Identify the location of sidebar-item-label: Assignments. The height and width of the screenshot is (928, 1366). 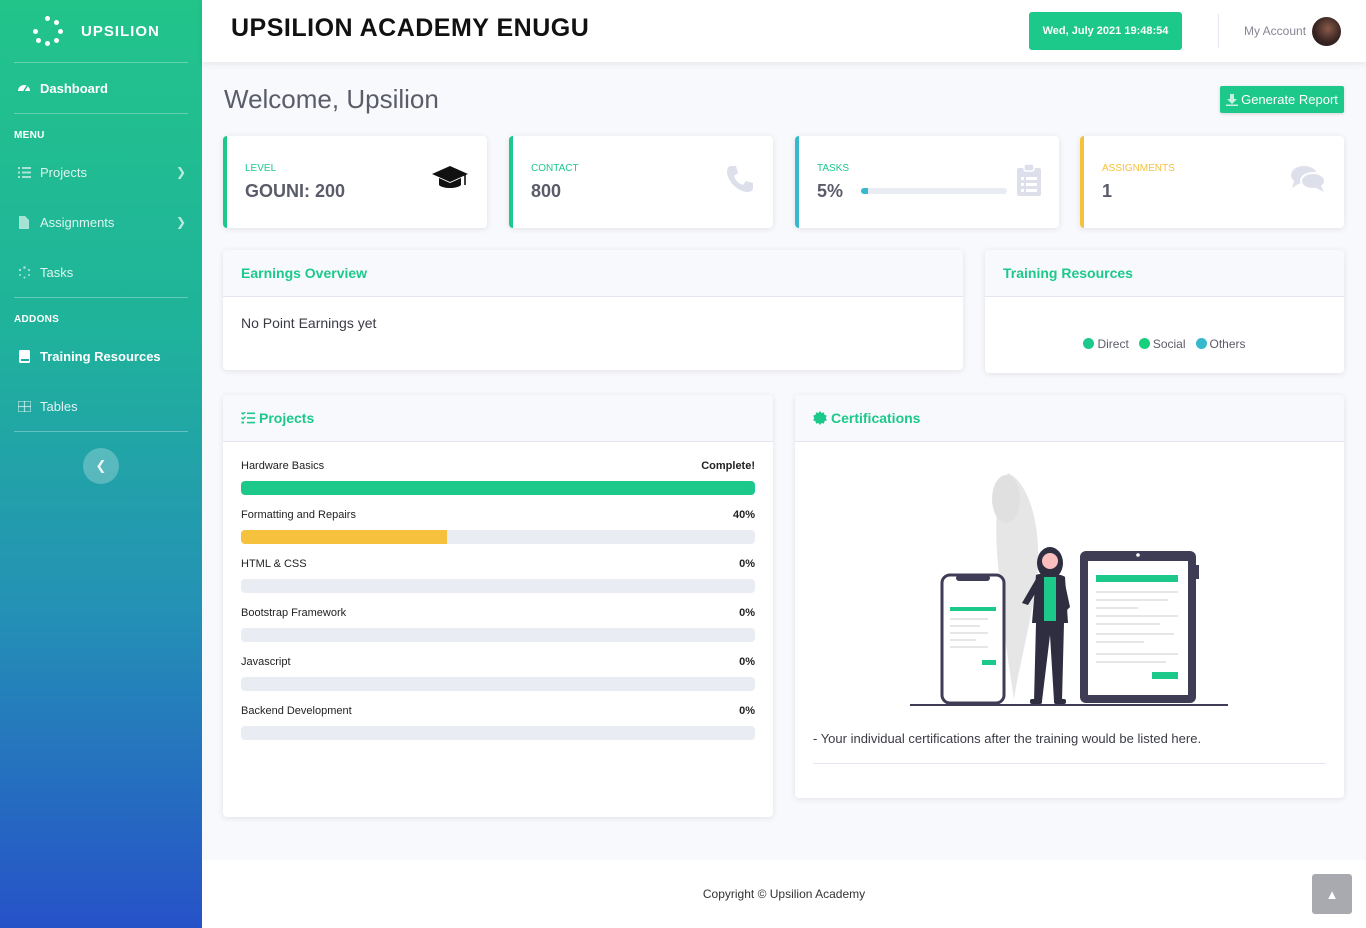
(77, 222).